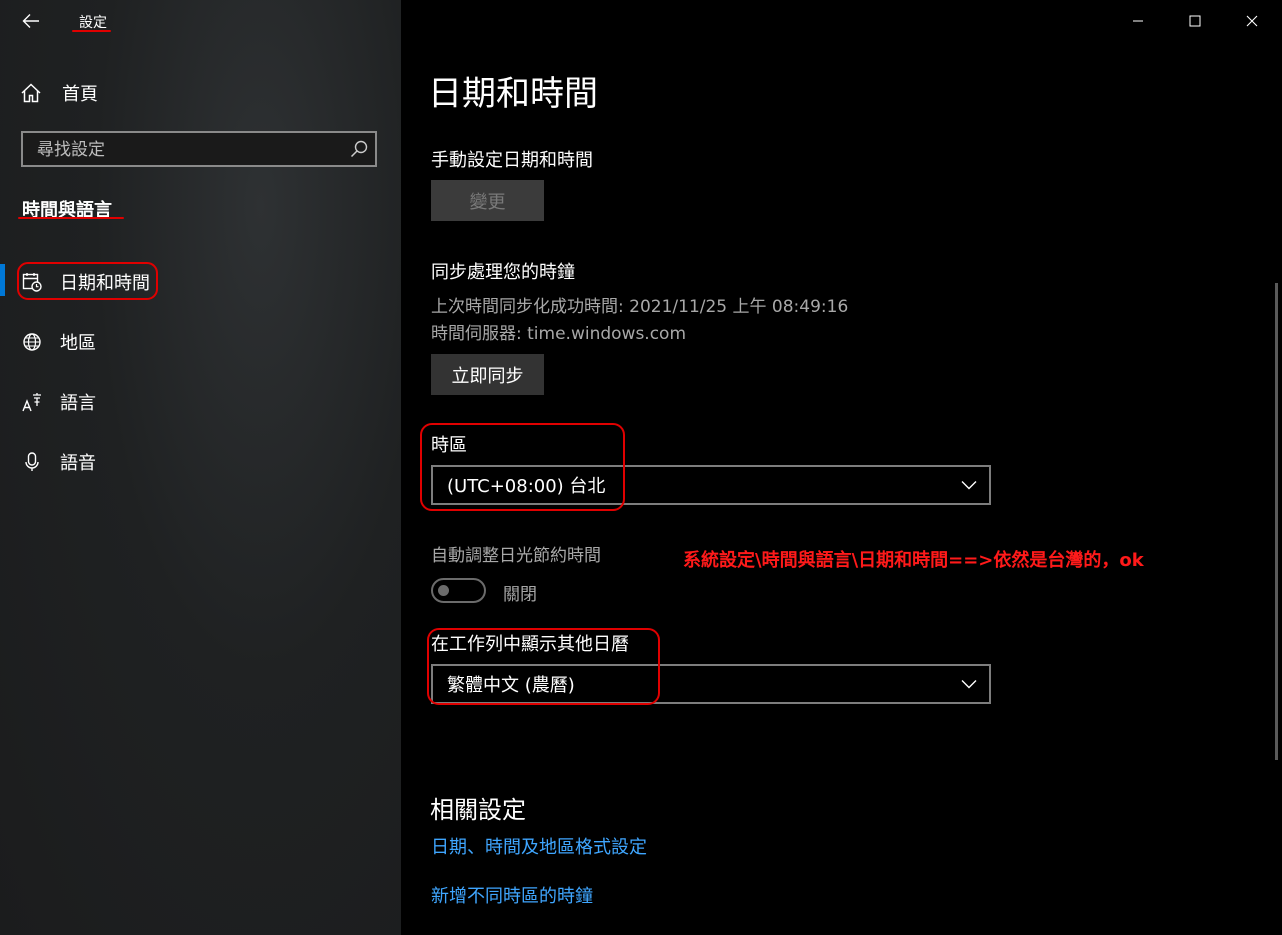 This screenshot has height=935, width=1282. I want to click on close-button, so click(1252, 21).